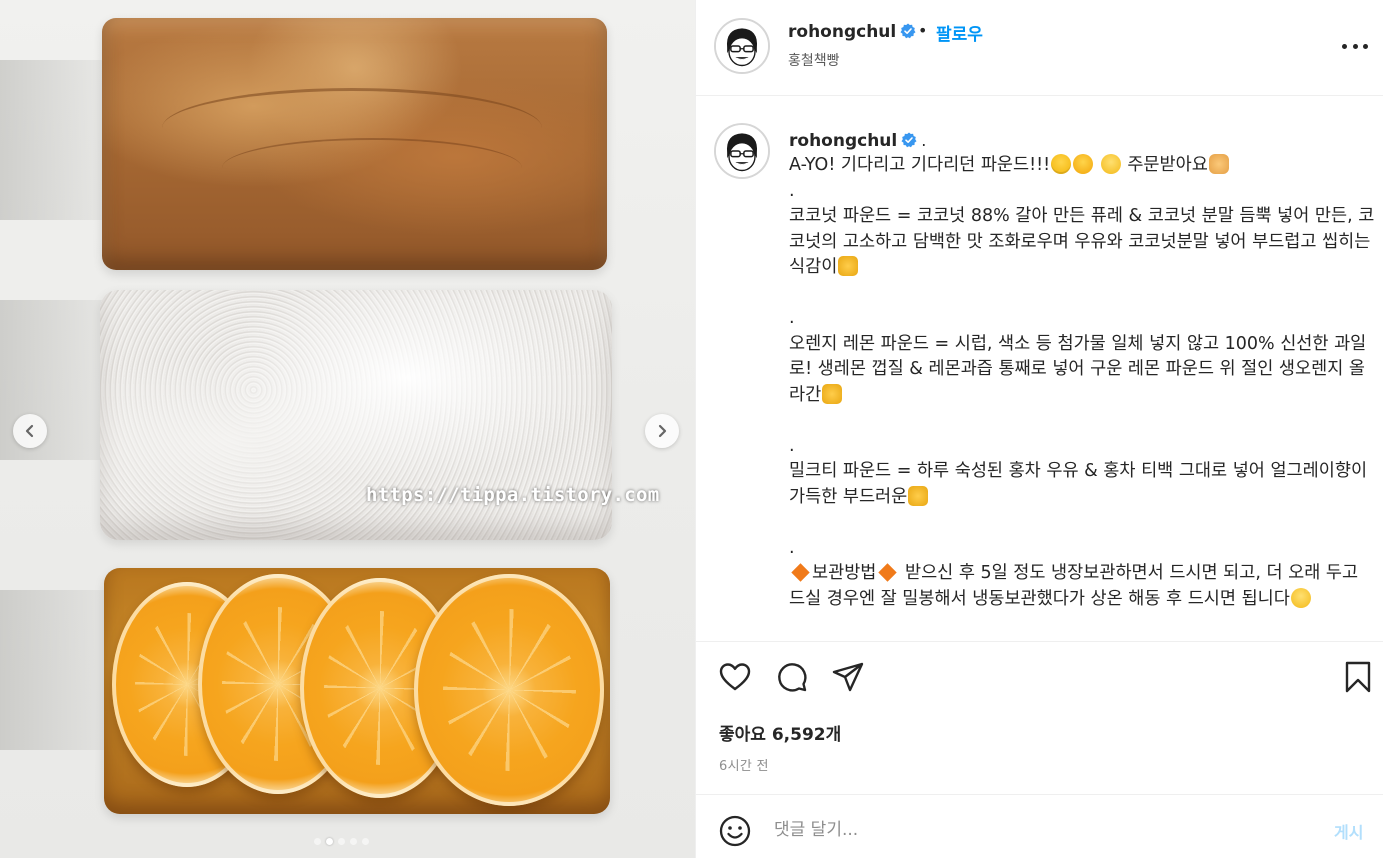 The width and height of the screenshot is (1383, 858). Describe the element at coordinates (844, 573) in the screenshot. I see `caption-segment: 보관방법` at that location.